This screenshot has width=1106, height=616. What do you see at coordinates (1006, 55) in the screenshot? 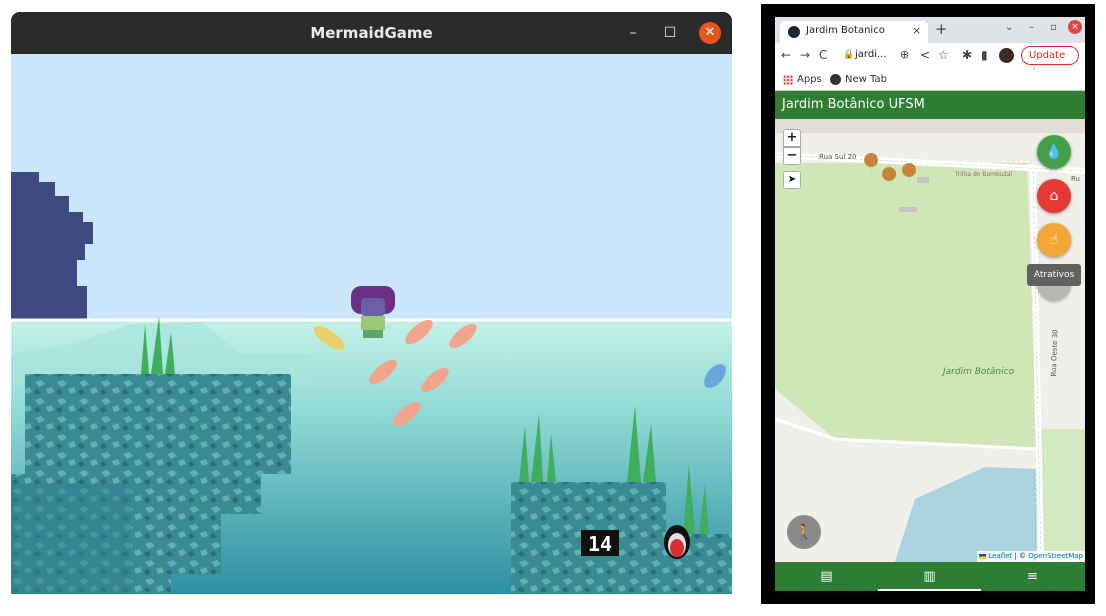
I see `profile-avatar` at bounding box center [1006, 55].